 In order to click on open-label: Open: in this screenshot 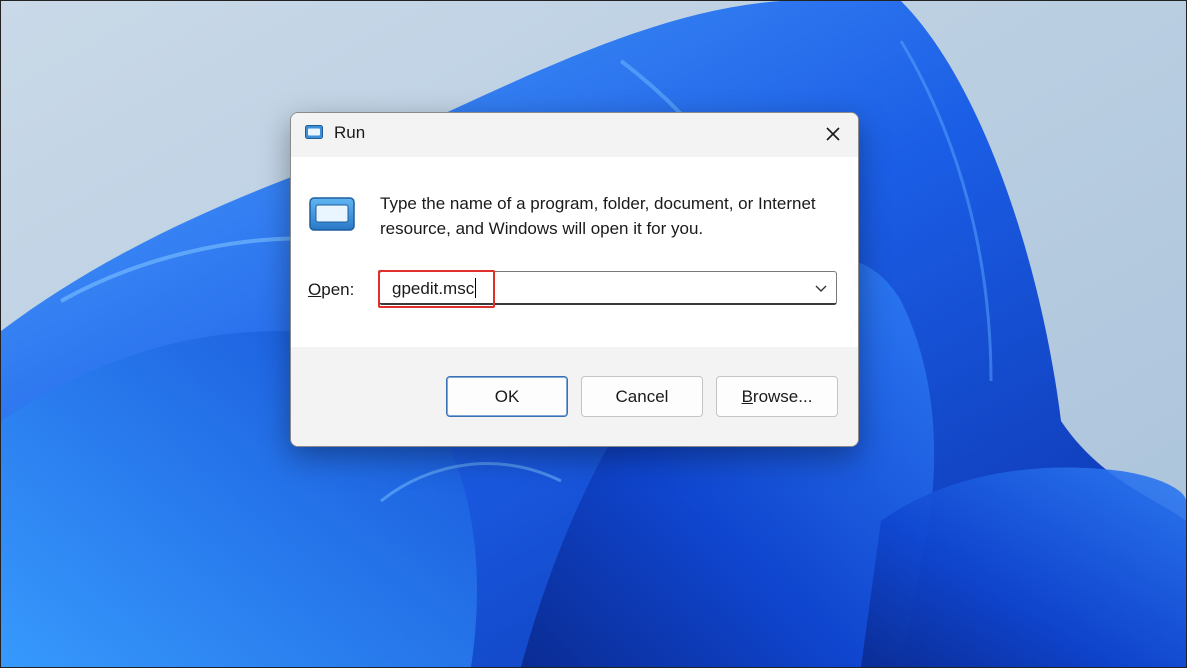, I will do `click(331, 290)`.